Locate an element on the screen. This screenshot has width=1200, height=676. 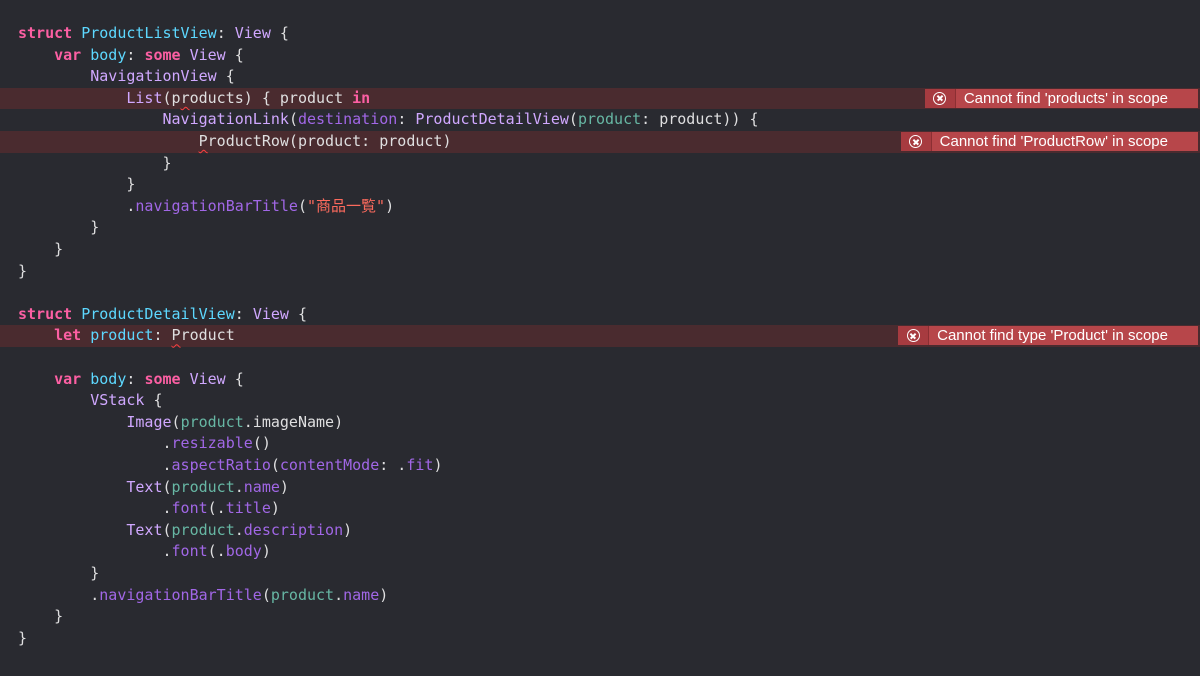
error-underline: P is located at coordinates (203, 141).